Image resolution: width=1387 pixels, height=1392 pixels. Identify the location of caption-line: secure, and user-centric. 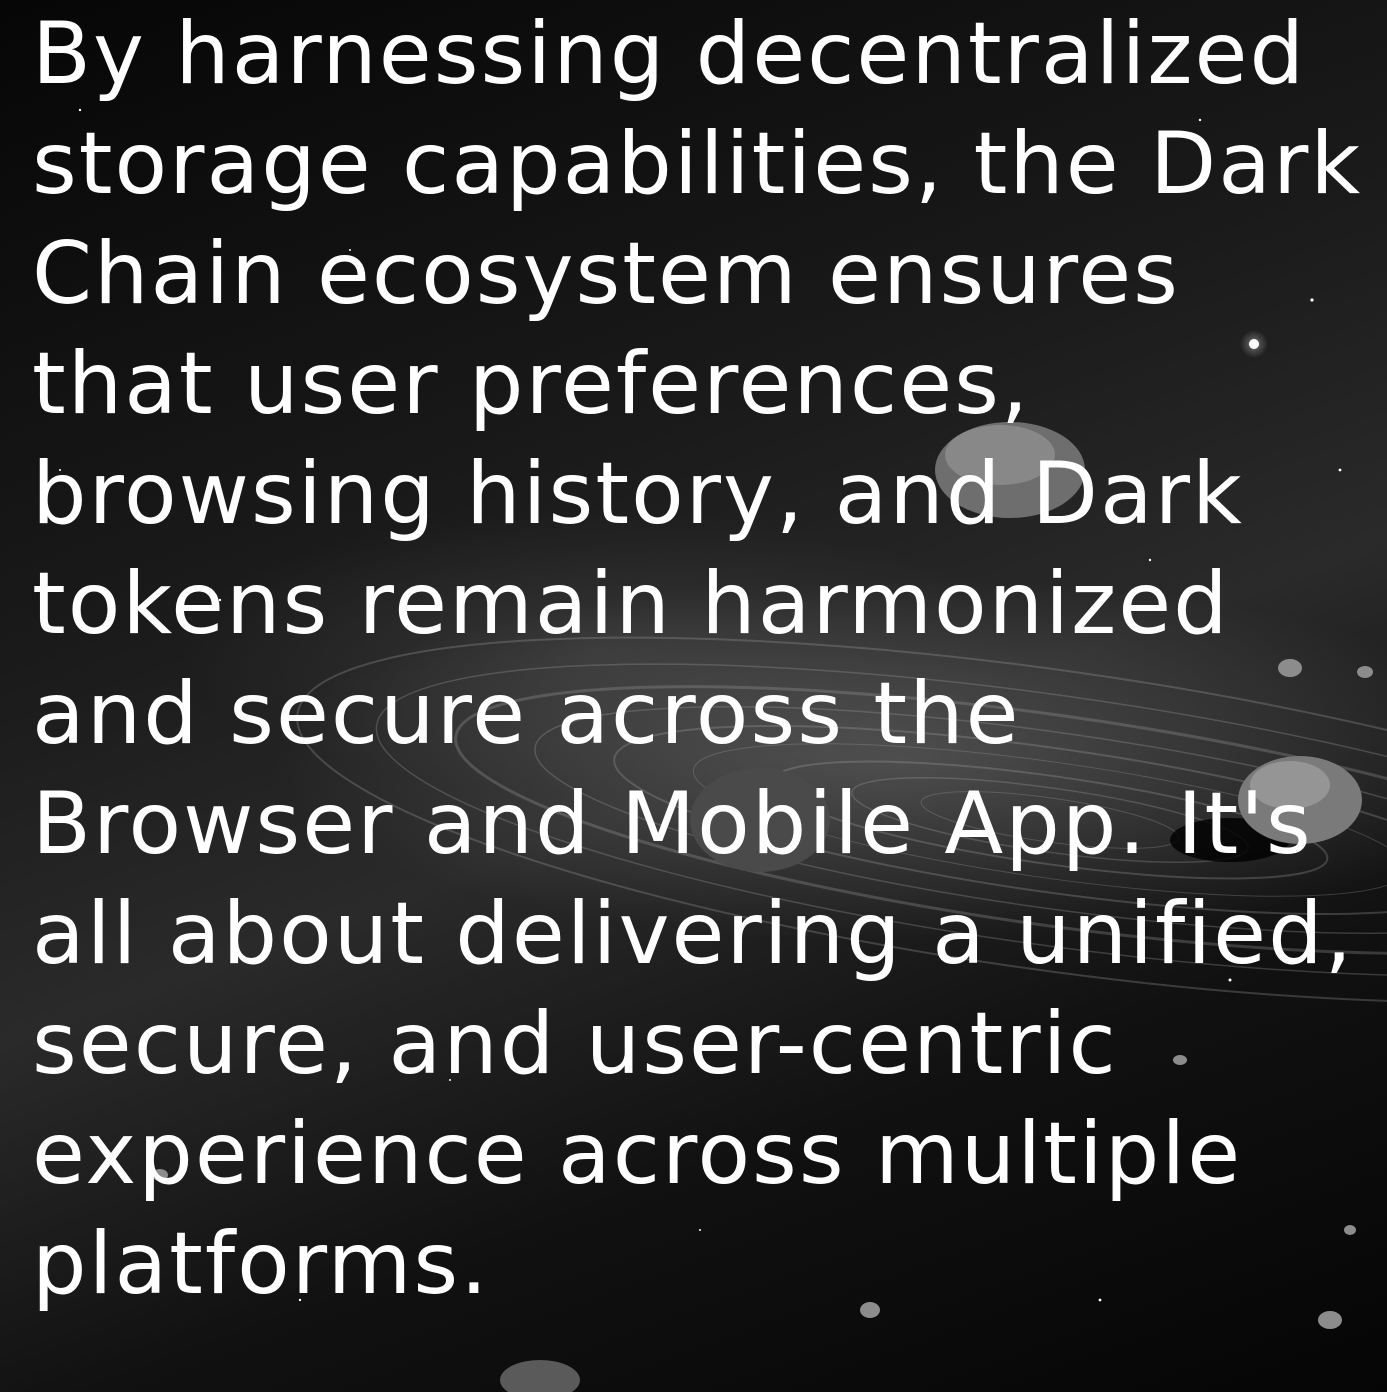
(575, 1044).